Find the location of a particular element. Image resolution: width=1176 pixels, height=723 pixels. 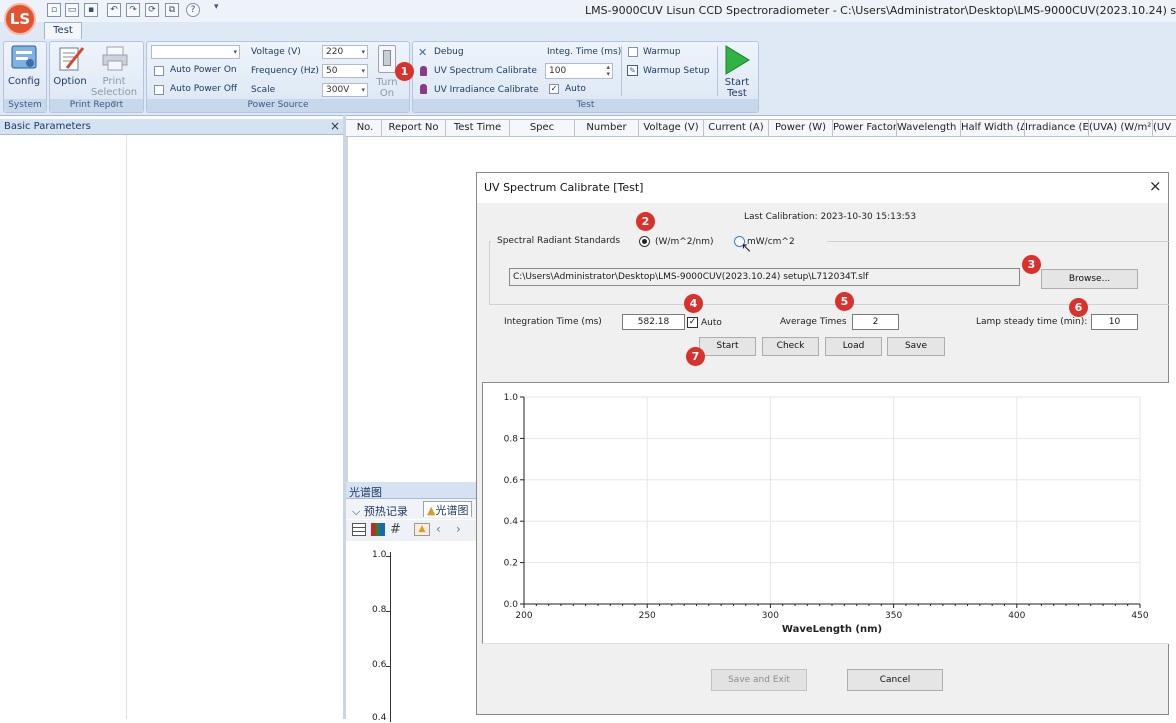

save-and-exit-button: Save and Exit is located at coordinates (759, 680).